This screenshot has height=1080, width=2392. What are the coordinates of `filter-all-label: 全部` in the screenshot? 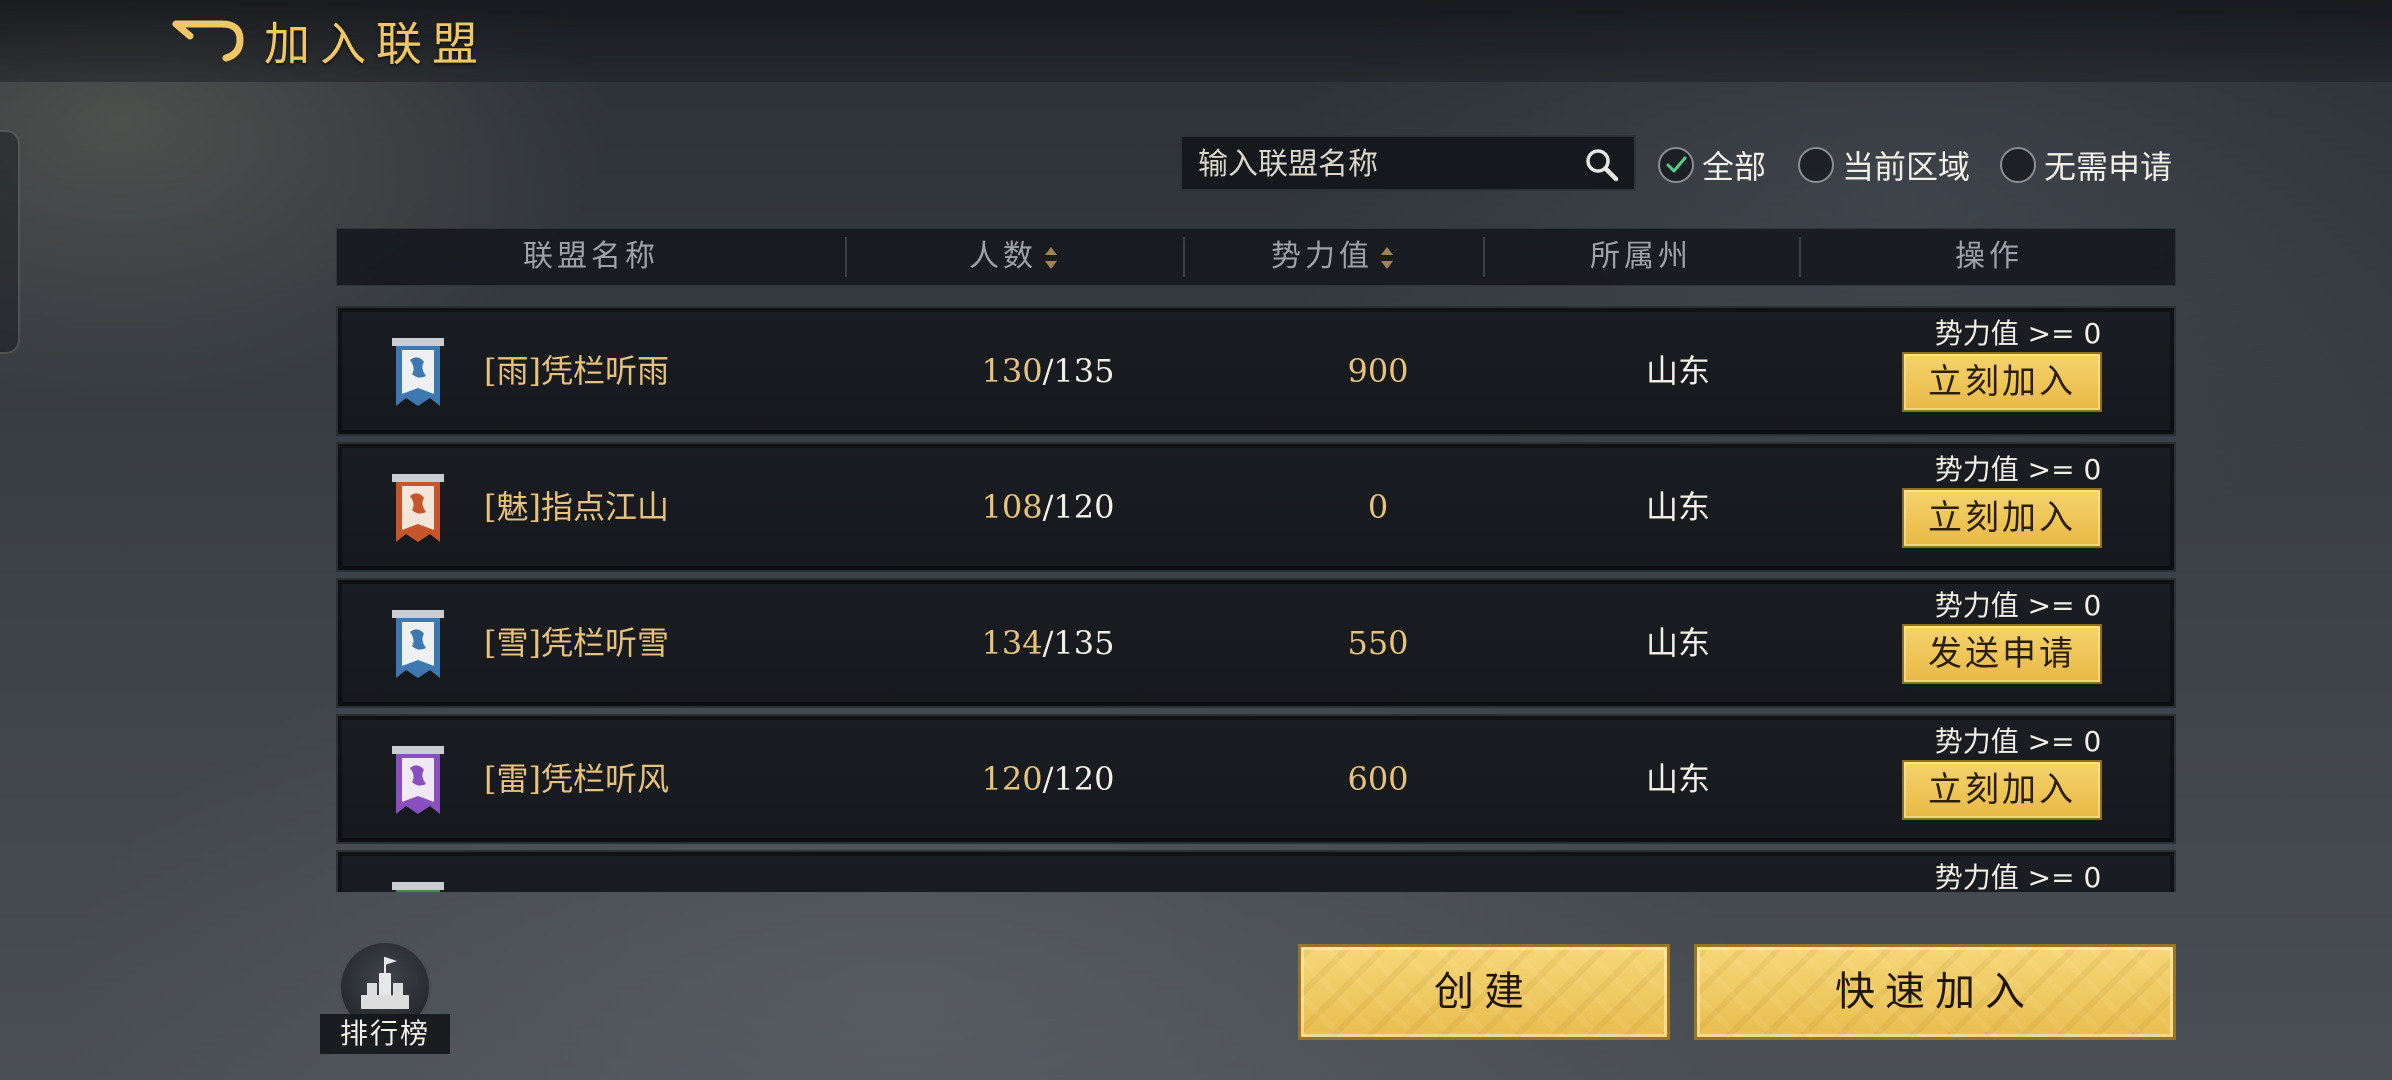 It's located at (1734, 167).